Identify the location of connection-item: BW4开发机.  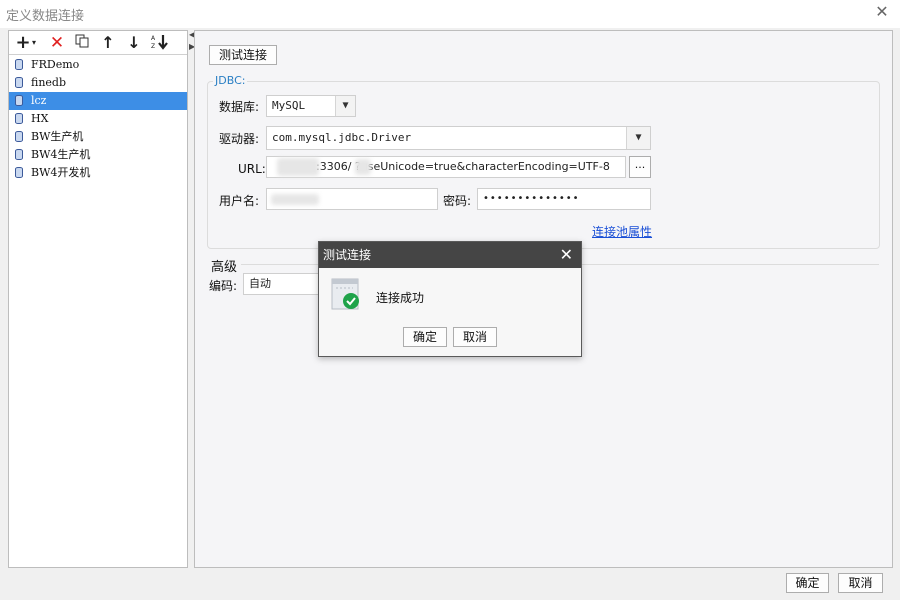
(98, 173).